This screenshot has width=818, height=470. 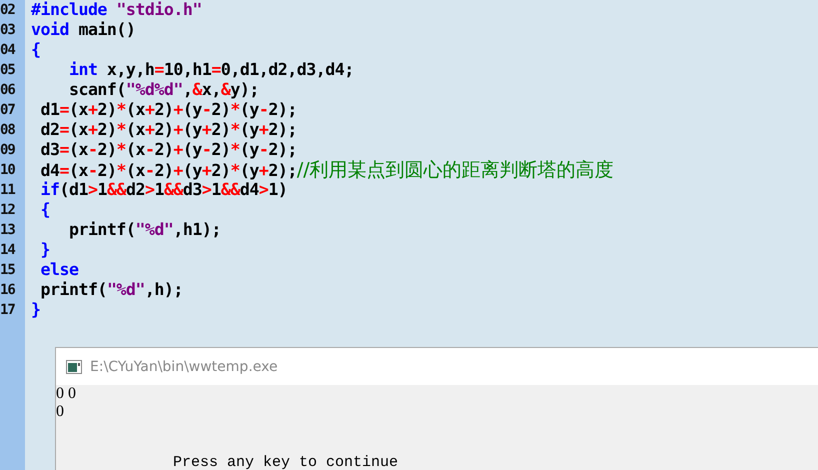 What do you see at coordinates (326, 170) in the screenshot?
I see `code-line: d4=(x-2)*(x-2)+(y+2)*(y+2);//利用某点到圆心的距离判断塔的高度` at bounding box center [326, 170].